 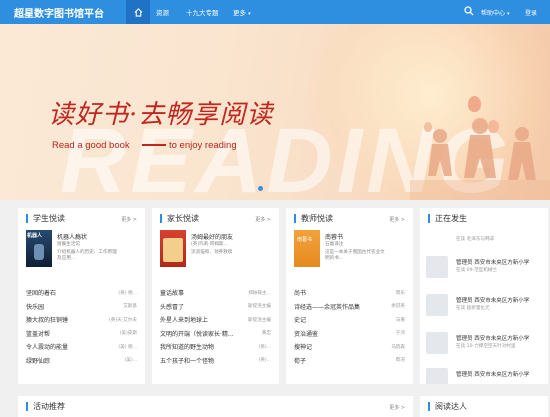 What do you see at coordinates (184, 321) in the screenshot?
I see `book-title: 外星人来到地球上` at bounding box center [184, 321].